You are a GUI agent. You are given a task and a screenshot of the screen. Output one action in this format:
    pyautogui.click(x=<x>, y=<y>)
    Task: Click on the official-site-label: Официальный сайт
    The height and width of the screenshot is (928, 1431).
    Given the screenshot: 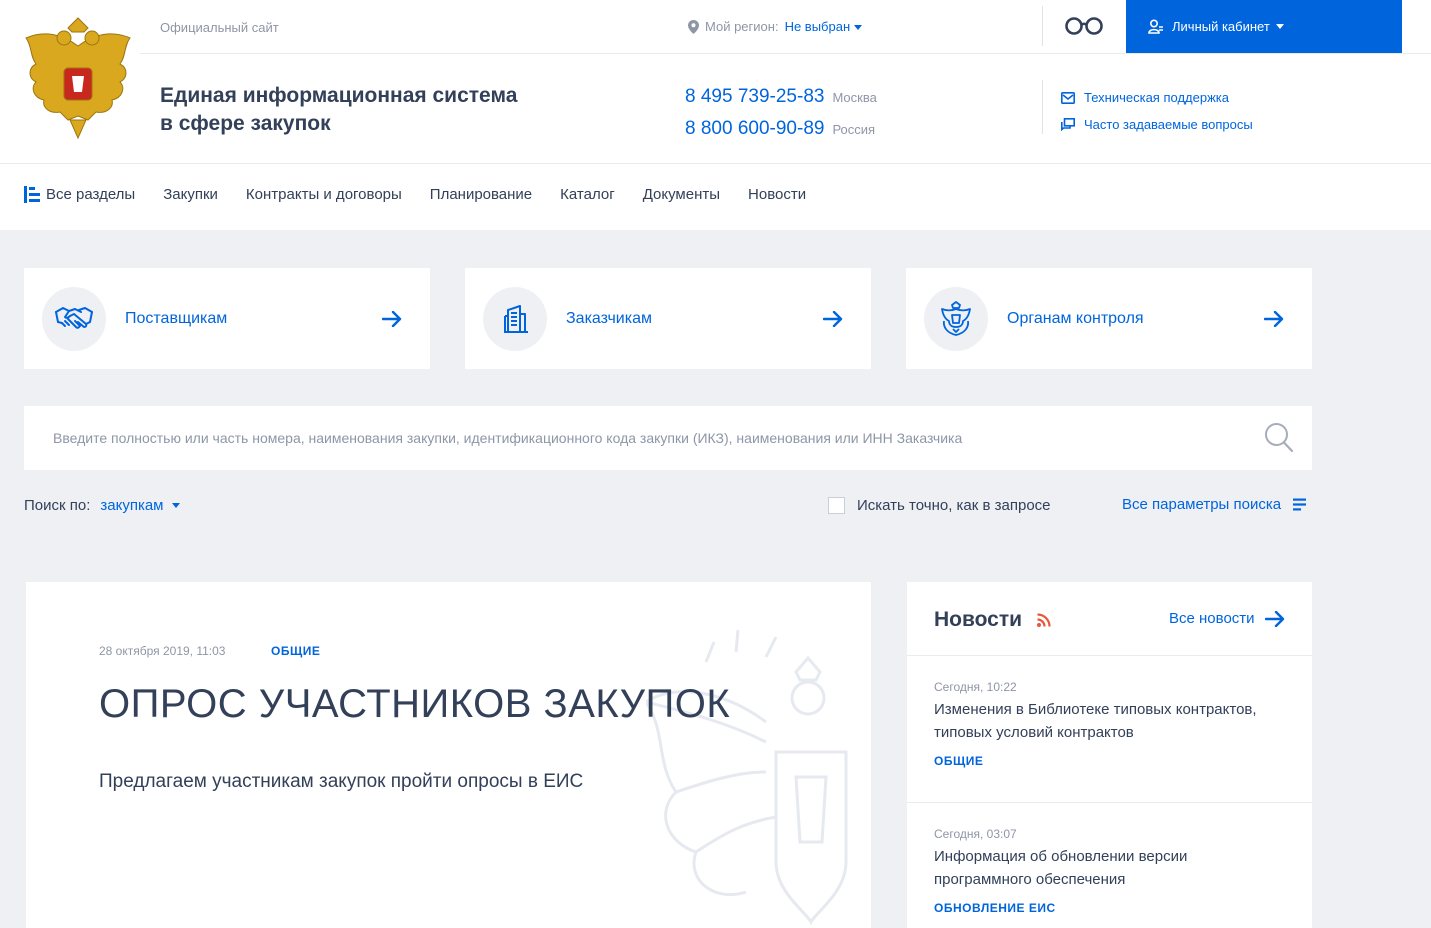 What is the action you would take?
    pyautogui.click(x=219, y=27)
    